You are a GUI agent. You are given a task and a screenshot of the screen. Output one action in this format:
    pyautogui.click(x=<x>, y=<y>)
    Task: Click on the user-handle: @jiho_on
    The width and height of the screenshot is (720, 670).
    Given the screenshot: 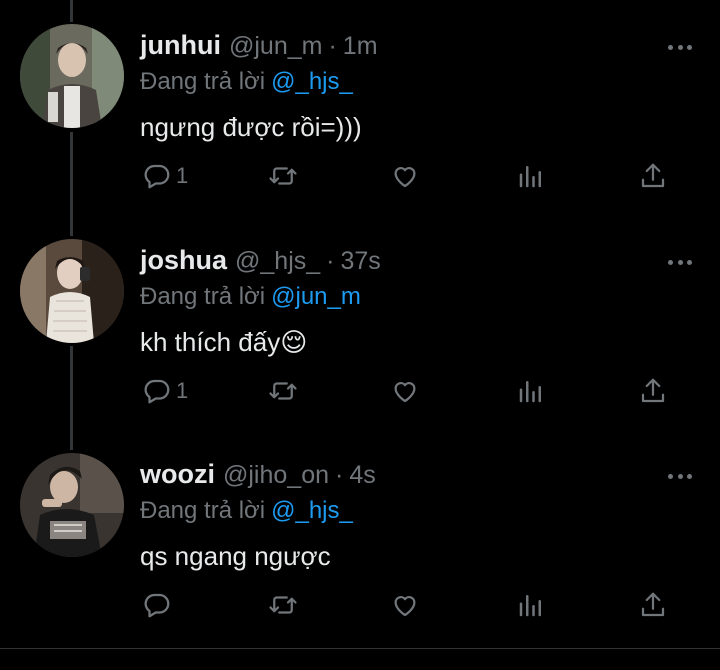 What is the action you would take?
    pyautogui.click(x=276, y=475)
    